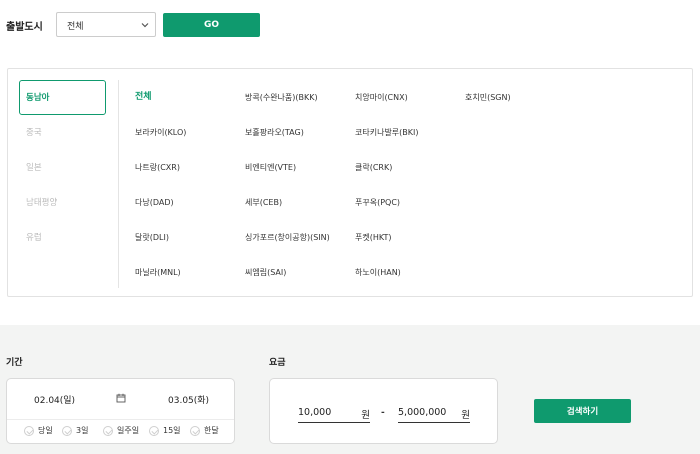 The width and height of the screenshot is (700, 454). I want to click on city-row: 달랏(DLI) 싱가포르(창이공항)(SIN) 푸켓(HKT), so click(410, 237).